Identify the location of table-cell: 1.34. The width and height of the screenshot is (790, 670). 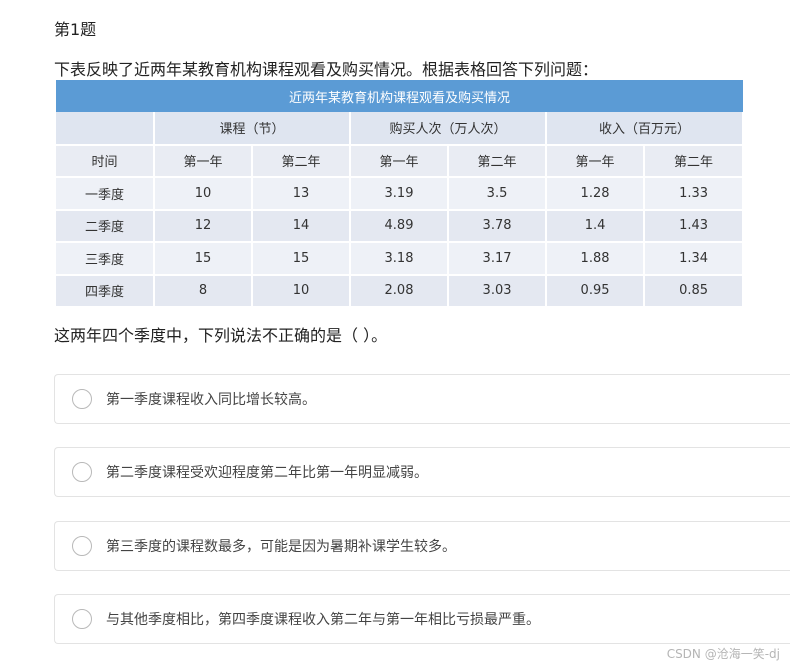
(694, 259).